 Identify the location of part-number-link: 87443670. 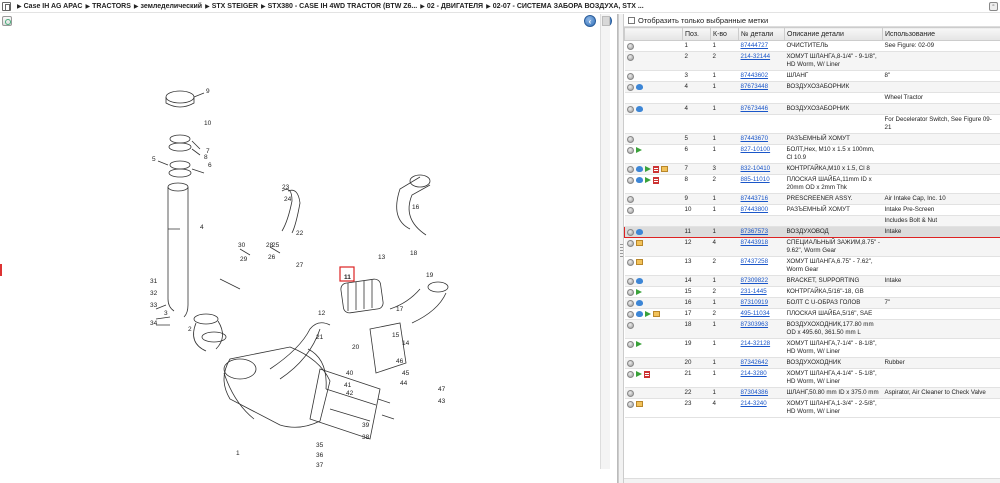
(755, 138).